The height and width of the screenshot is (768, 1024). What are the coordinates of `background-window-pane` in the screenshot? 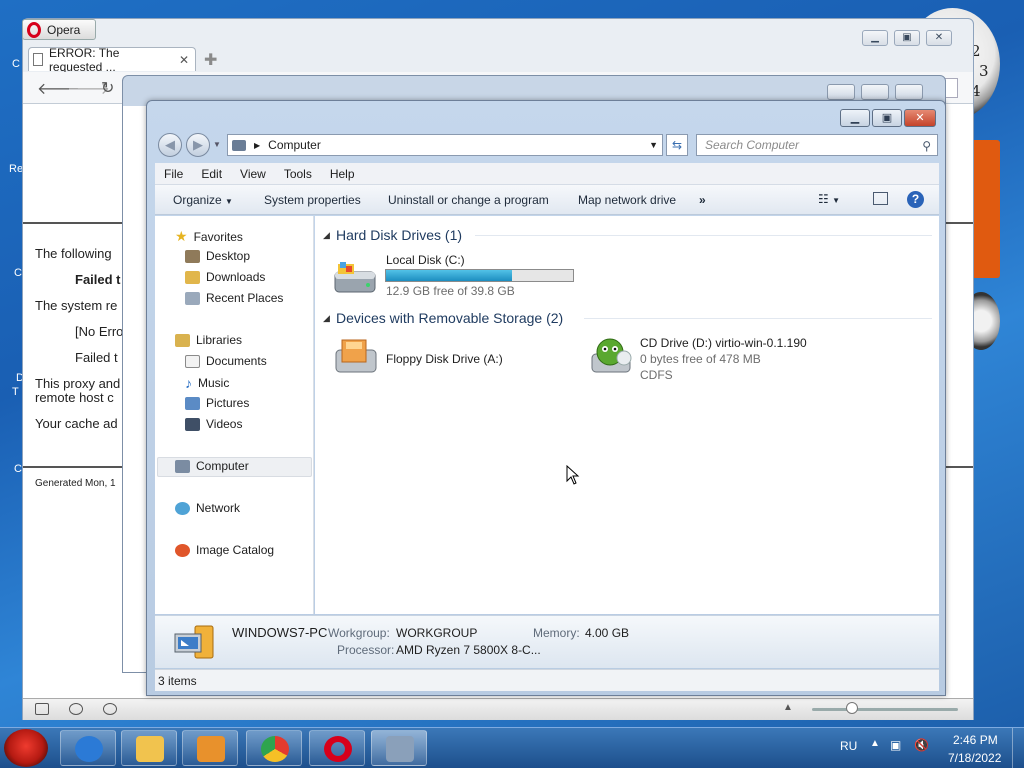 It's located at (135, 389).